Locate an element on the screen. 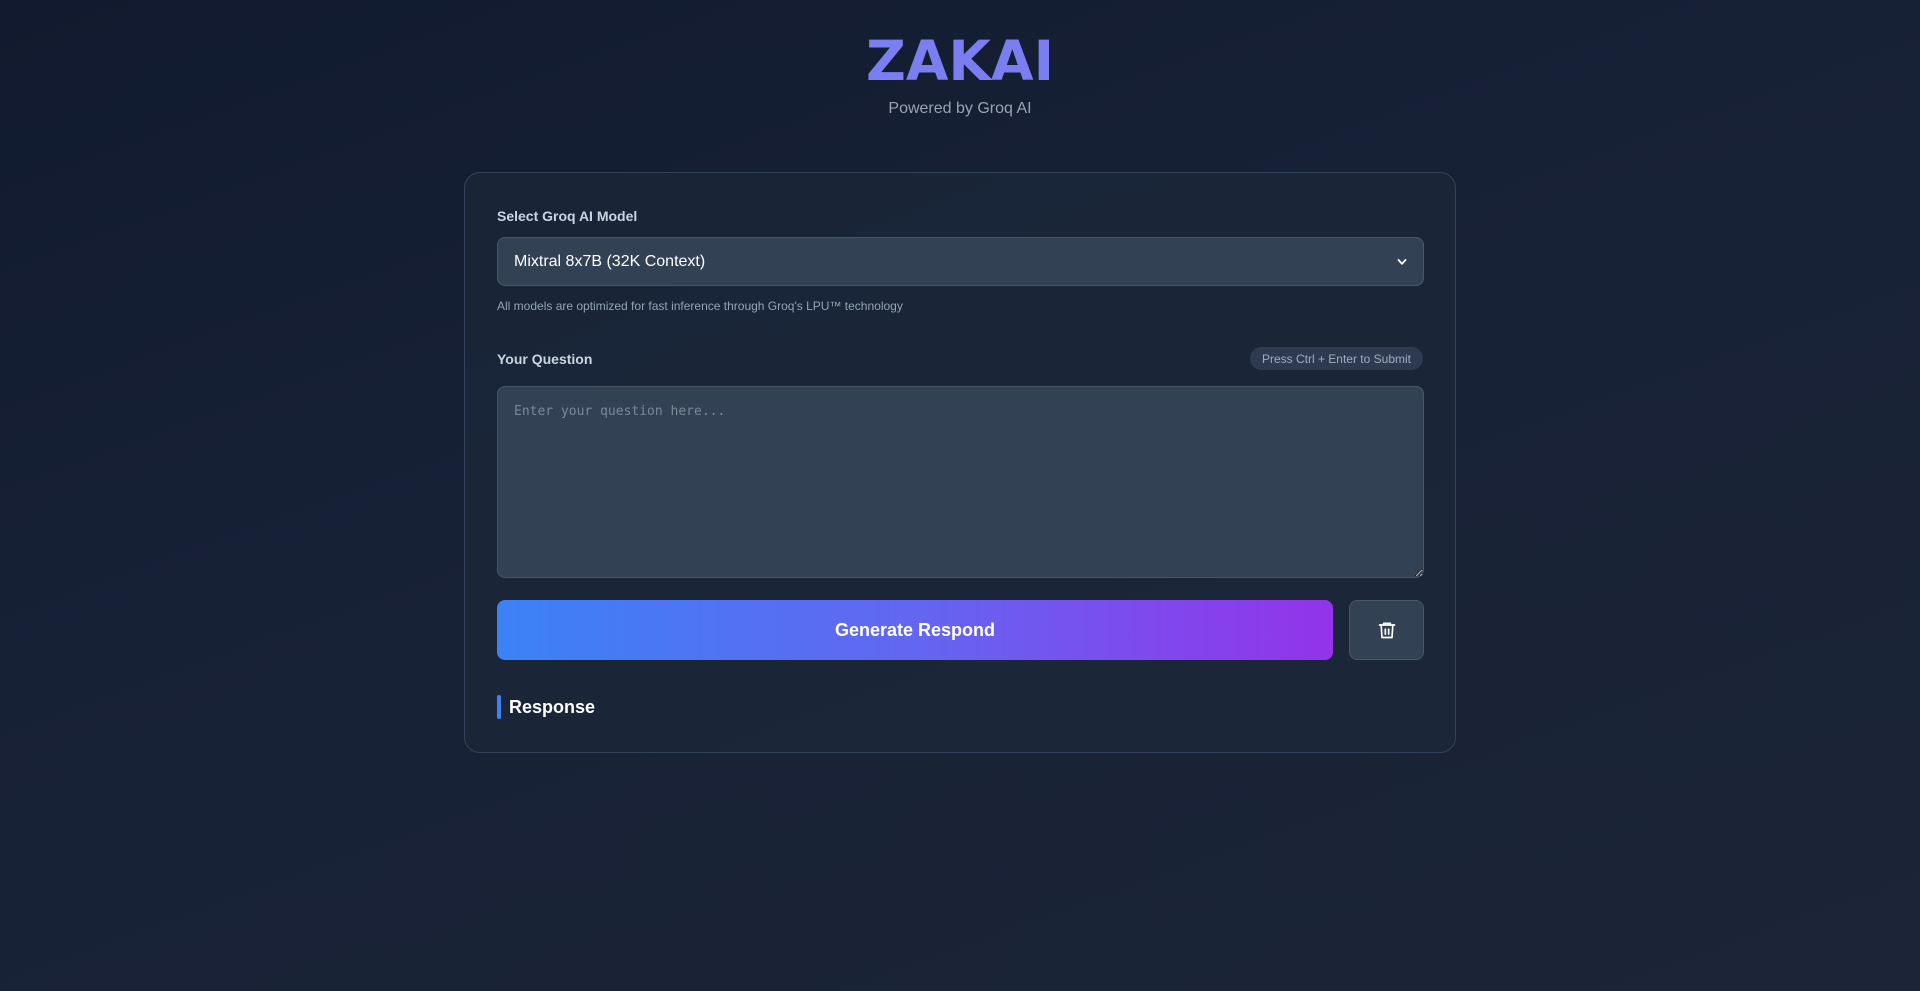  app-subtitle: Powered by Groq AI is located at coordinates (960, 108).